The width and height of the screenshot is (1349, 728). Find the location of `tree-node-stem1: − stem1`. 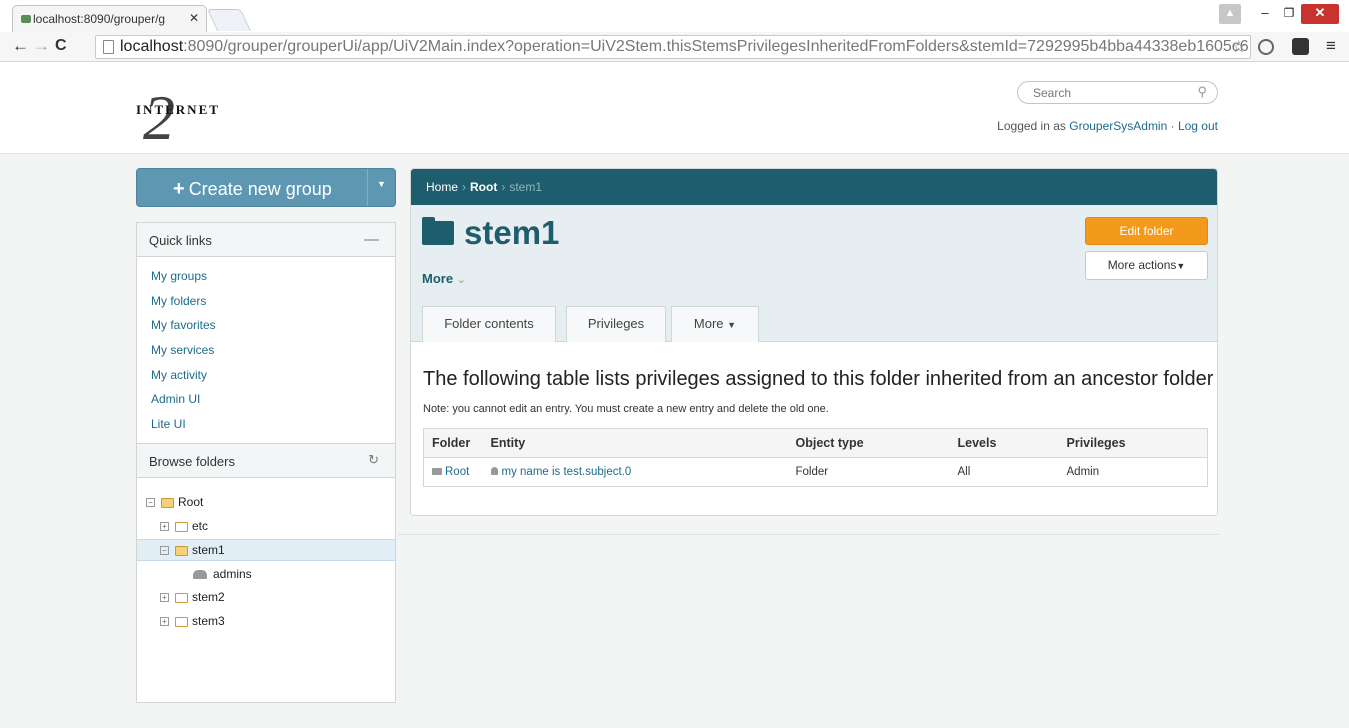

tree-node-stem1: − stem1 is located at coordinates (192, 550).